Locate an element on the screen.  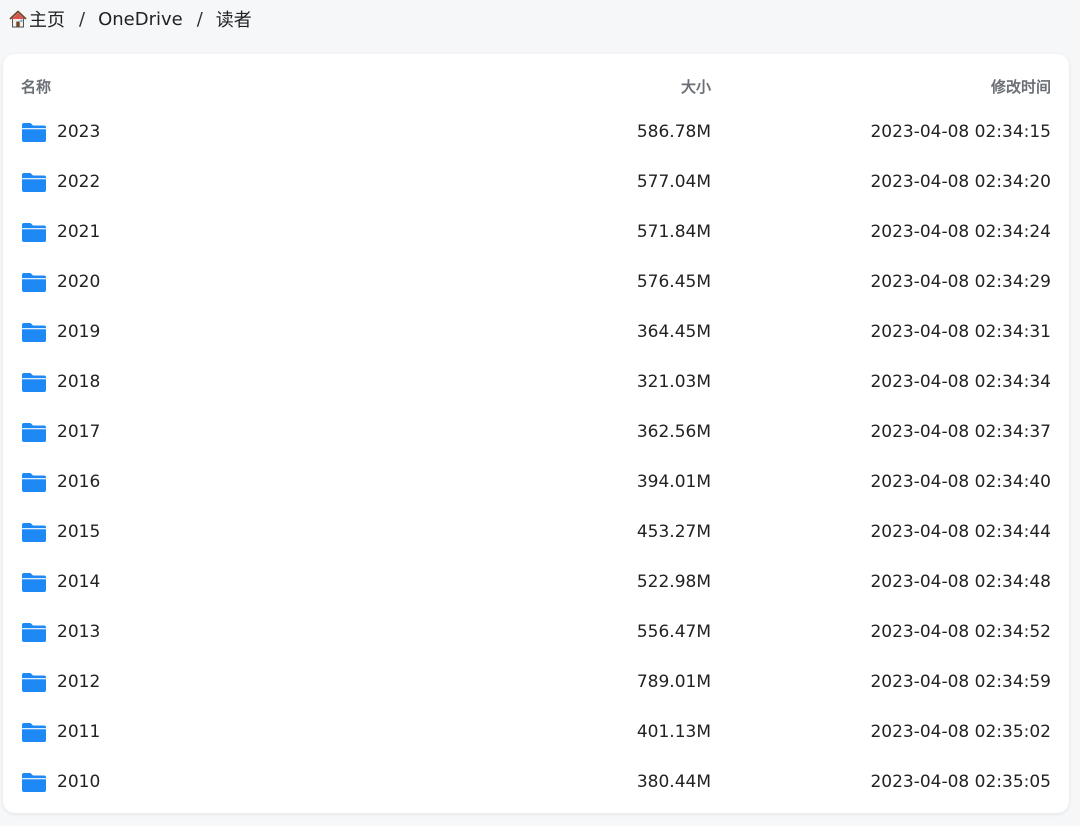
table-row: 2023 586.78M 2023-04-08 02:34:15 is located at coordinates (536, 133).